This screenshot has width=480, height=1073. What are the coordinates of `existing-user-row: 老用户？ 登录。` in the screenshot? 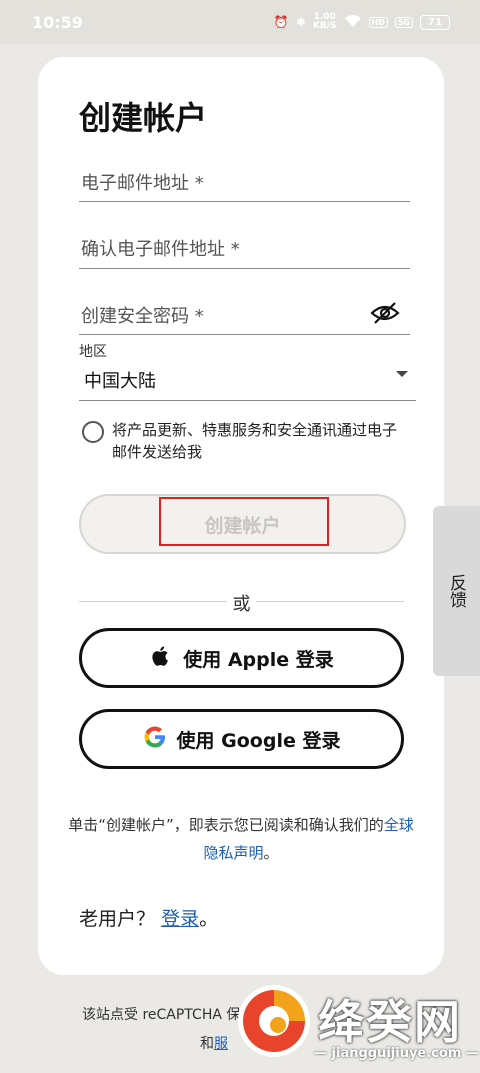 It's located at (149, 919).